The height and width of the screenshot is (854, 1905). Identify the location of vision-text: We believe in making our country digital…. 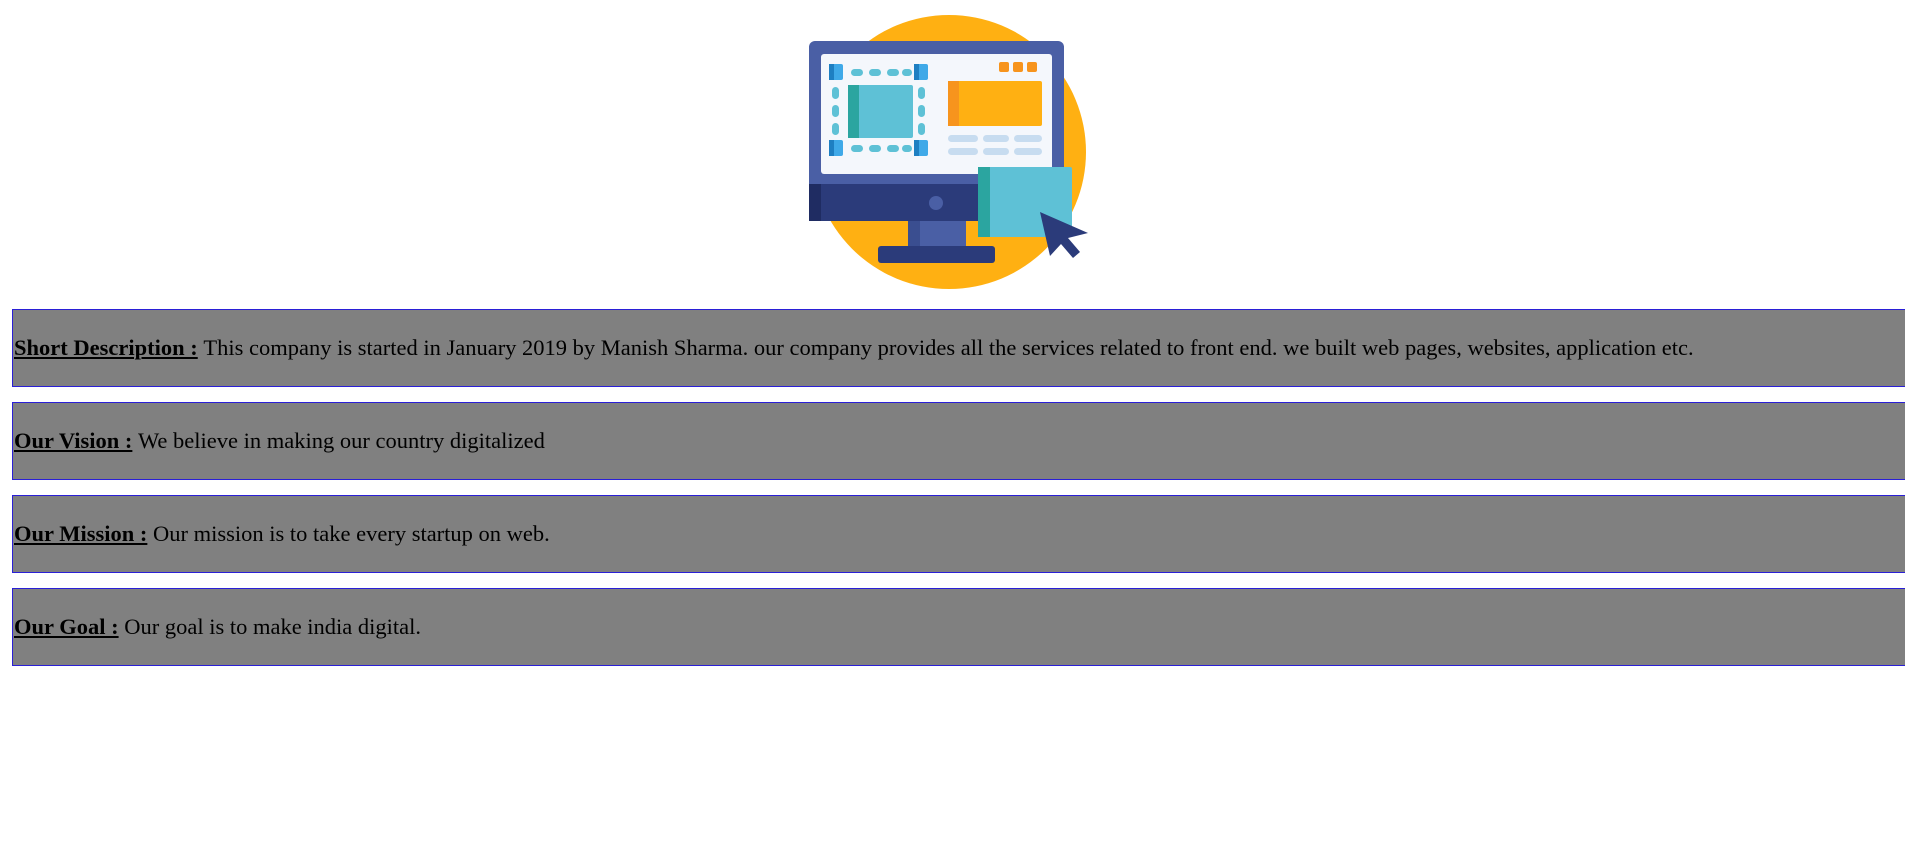
(341, 440).